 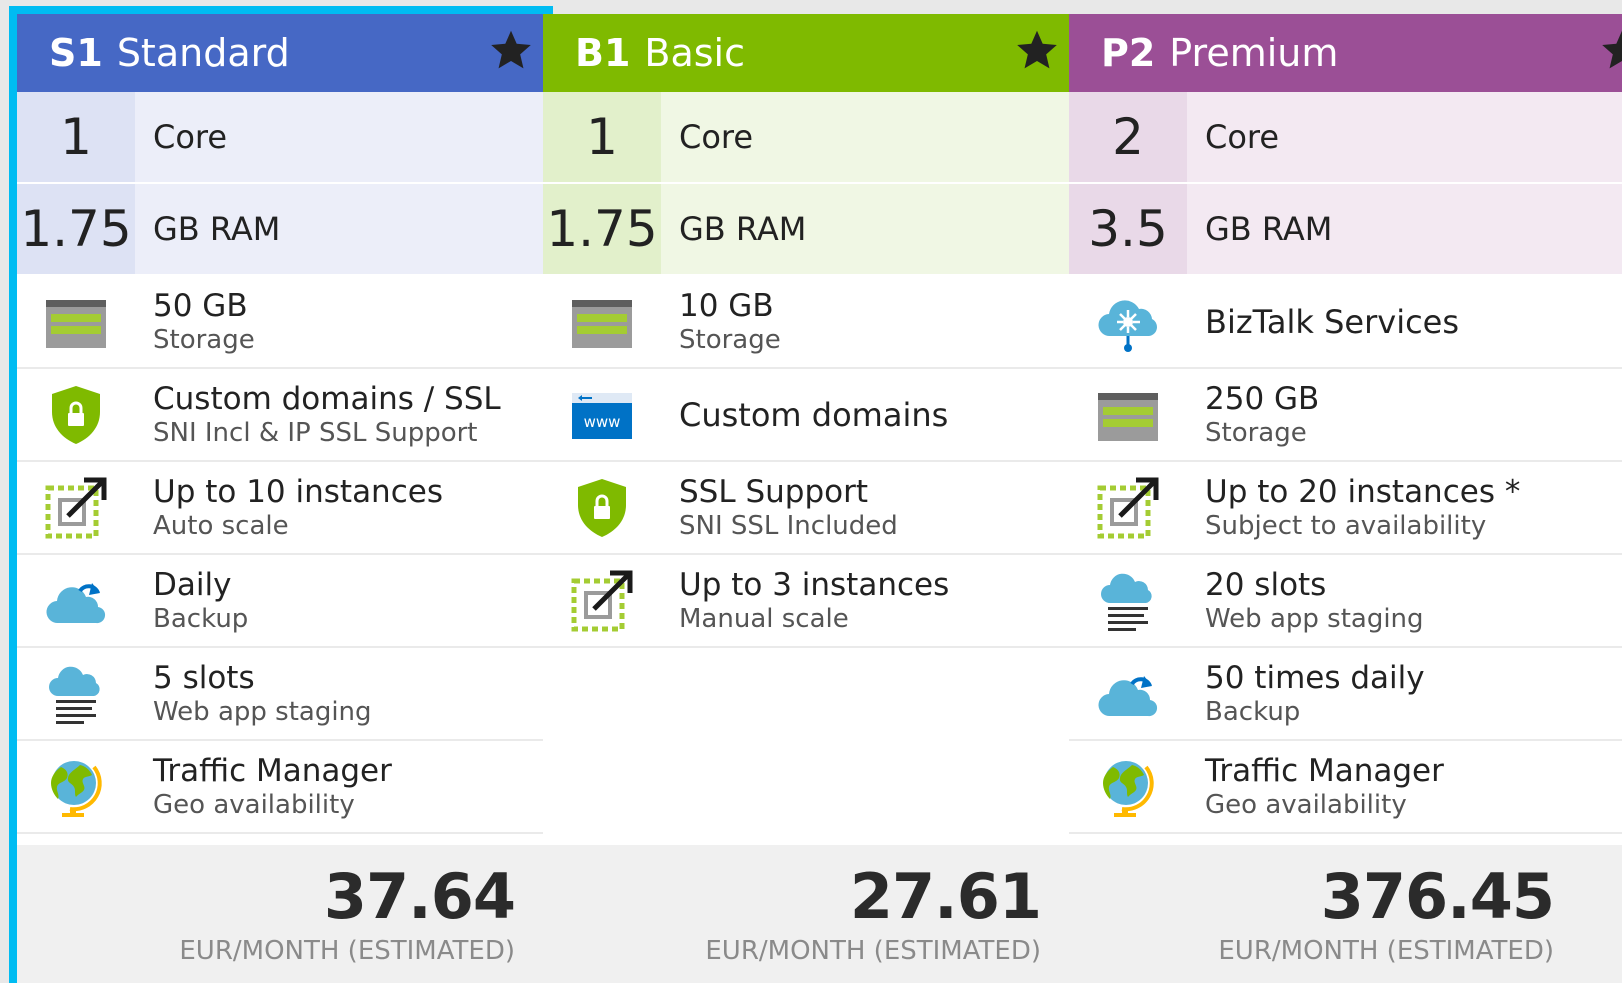 What do you see at coordinates (1345, 138) in the screenshot?
I see `core-row: 2 Core` at bounding box center [1345, 138].